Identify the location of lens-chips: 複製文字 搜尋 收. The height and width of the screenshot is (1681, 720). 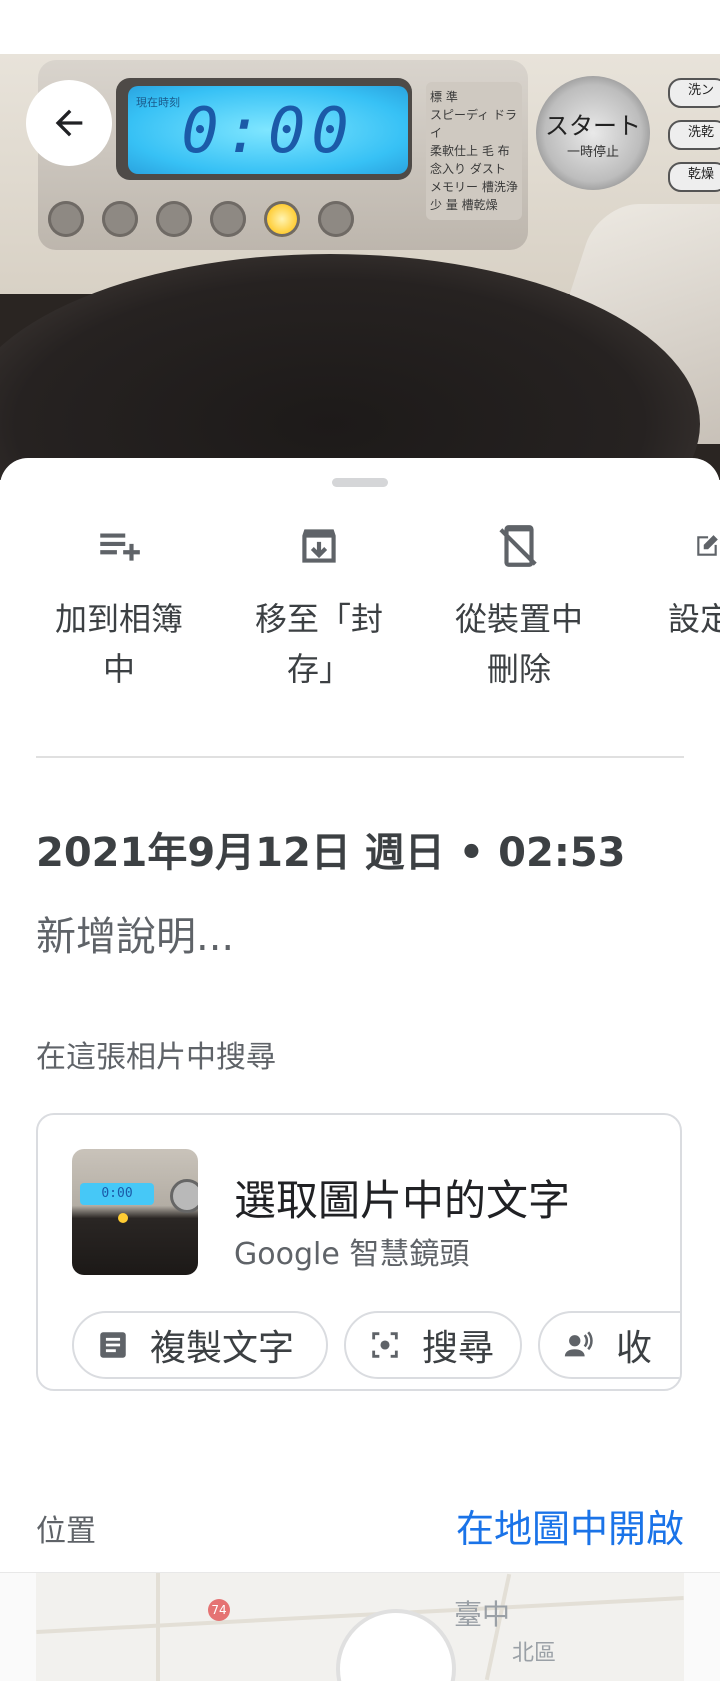
(376, 1347).